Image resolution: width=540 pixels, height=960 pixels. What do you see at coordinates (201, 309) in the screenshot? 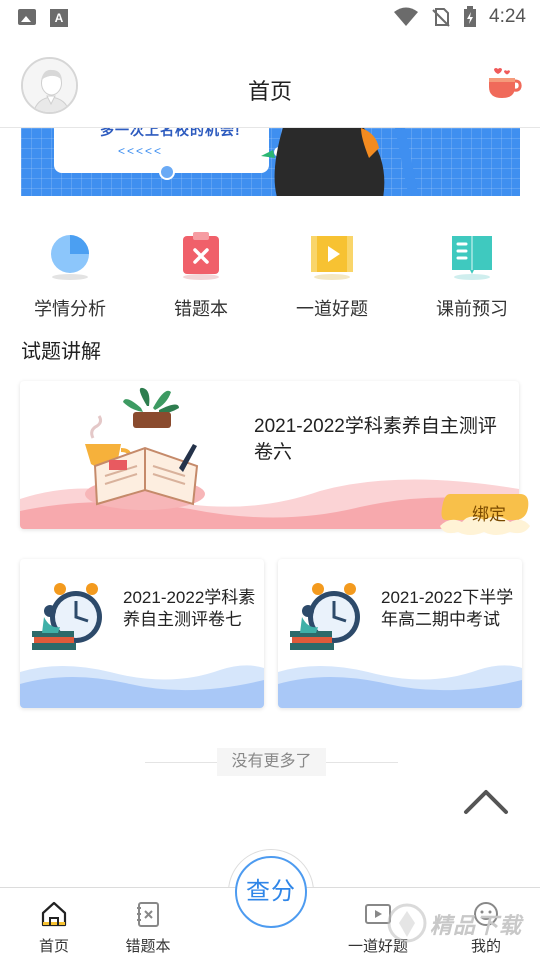
I see `quick-nav-label: 错题本` at bounding box center [201, 309].